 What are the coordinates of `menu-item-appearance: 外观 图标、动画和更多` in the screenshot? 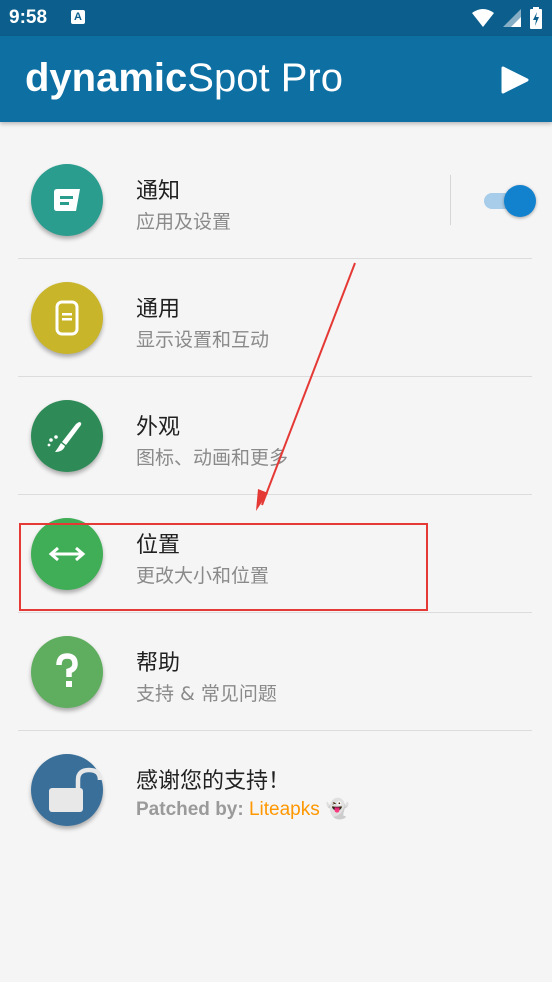 It's located at (275, 436).